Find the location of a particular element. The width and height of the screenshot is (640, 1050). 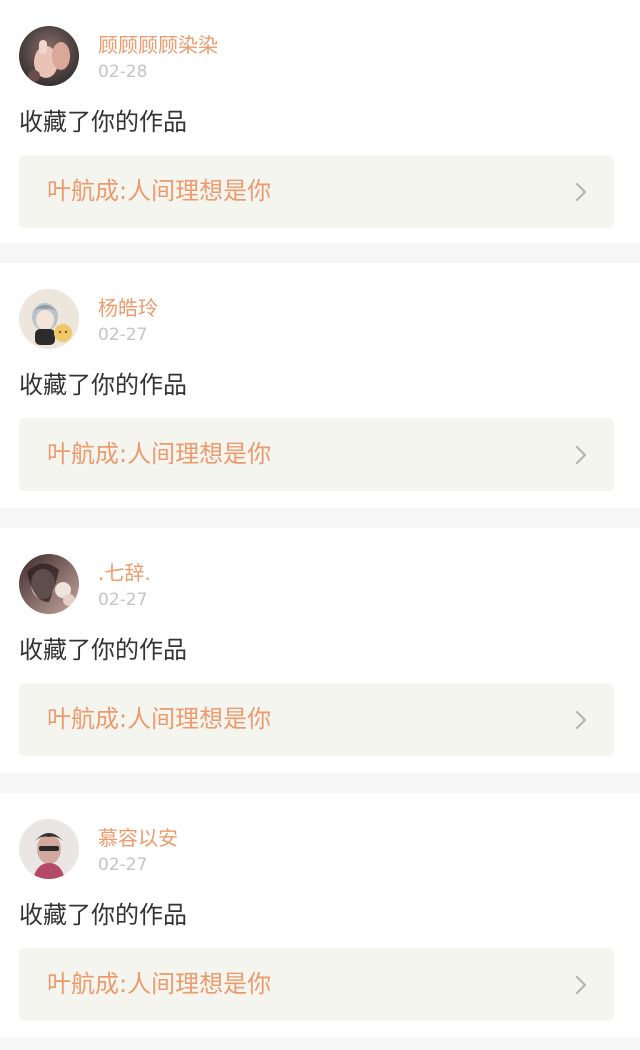

timestamp: 02-28 is located at coordinates (123, 72).